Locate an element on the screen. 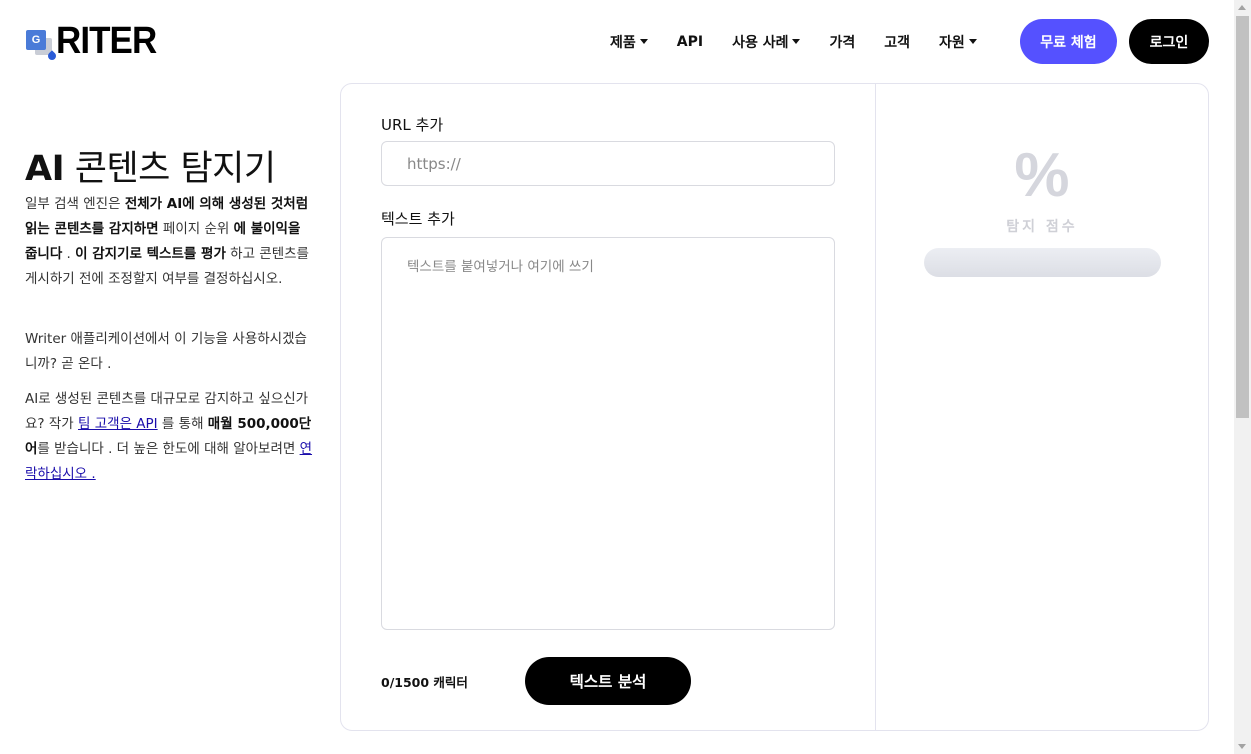 The height and width of the screenshot is (754, 1251). char-count: 0/1500 캐릭터 is located at coordinates (424, 682).